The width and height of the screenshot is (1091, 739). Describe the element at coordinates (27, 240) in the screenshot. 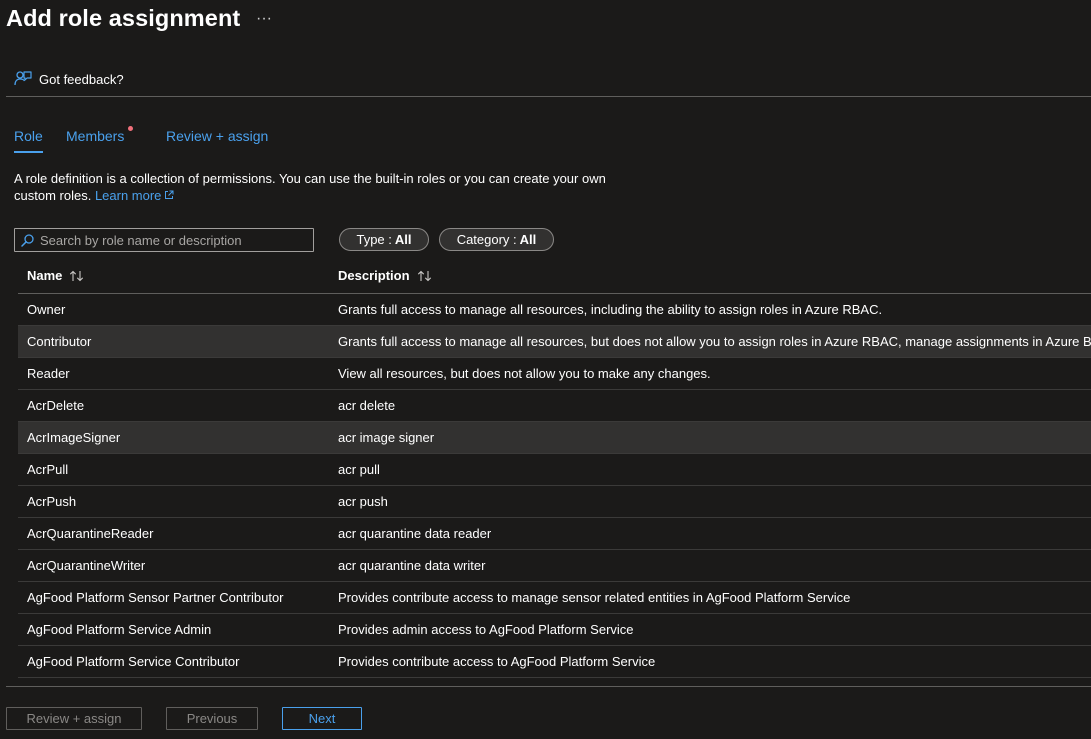

I see `search-icon` at that location.